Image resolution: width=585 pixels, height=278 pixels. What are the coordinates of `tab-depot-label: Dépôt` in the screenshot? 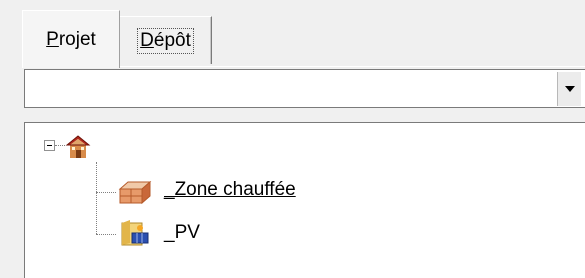 It's located at (165, 40).